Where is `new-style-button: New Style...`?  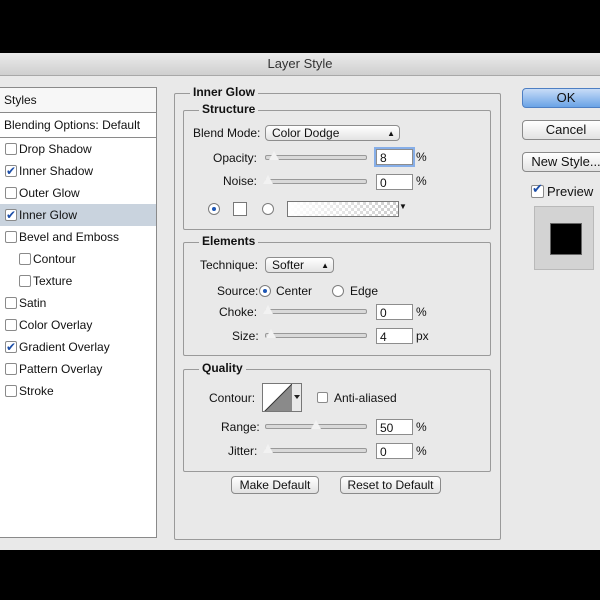 new-style-button: New Style... is located at coordinates (561, 162).